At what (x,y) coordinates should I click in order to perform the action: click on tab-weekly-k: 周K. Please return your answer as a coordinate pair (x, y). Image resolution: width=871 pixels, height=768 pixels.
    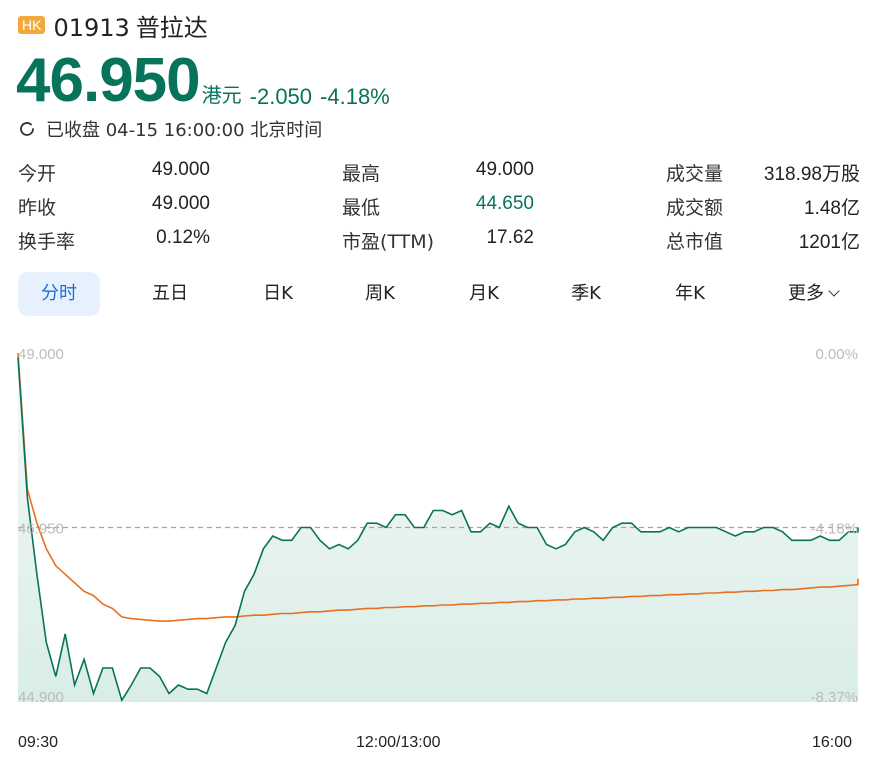
    Looking at the image, I should click on (380, 294).